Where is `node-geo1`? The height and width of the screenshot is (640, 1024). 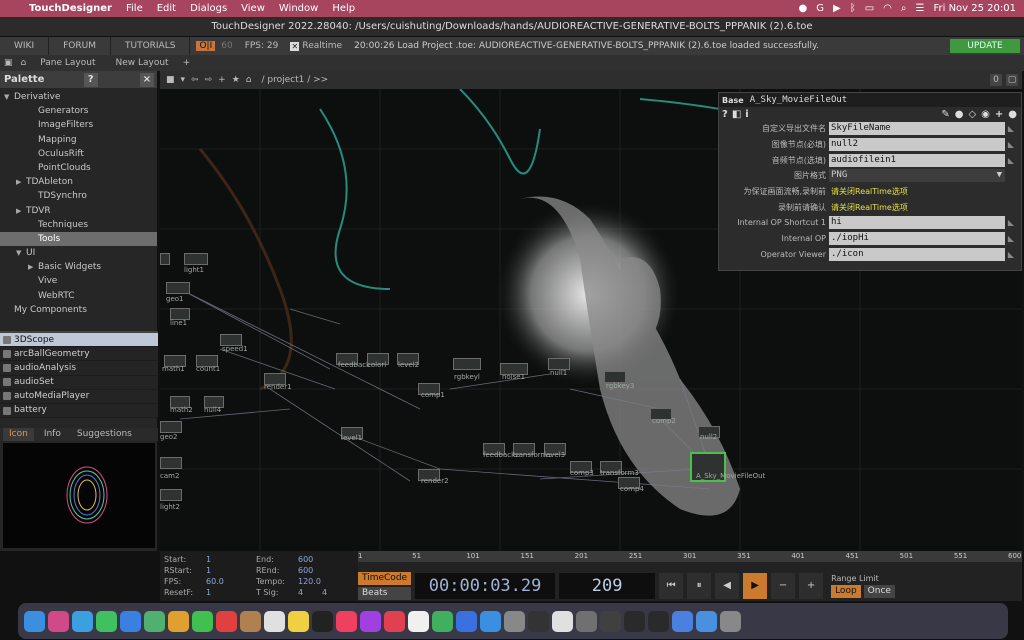 node-geo1 is located at coordinates (178, 288).